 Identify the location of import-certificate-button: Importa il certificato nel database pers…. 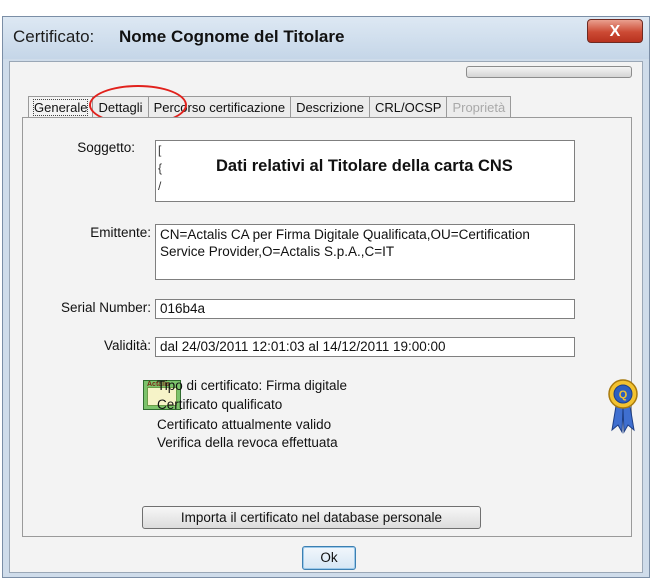
(311, 517).